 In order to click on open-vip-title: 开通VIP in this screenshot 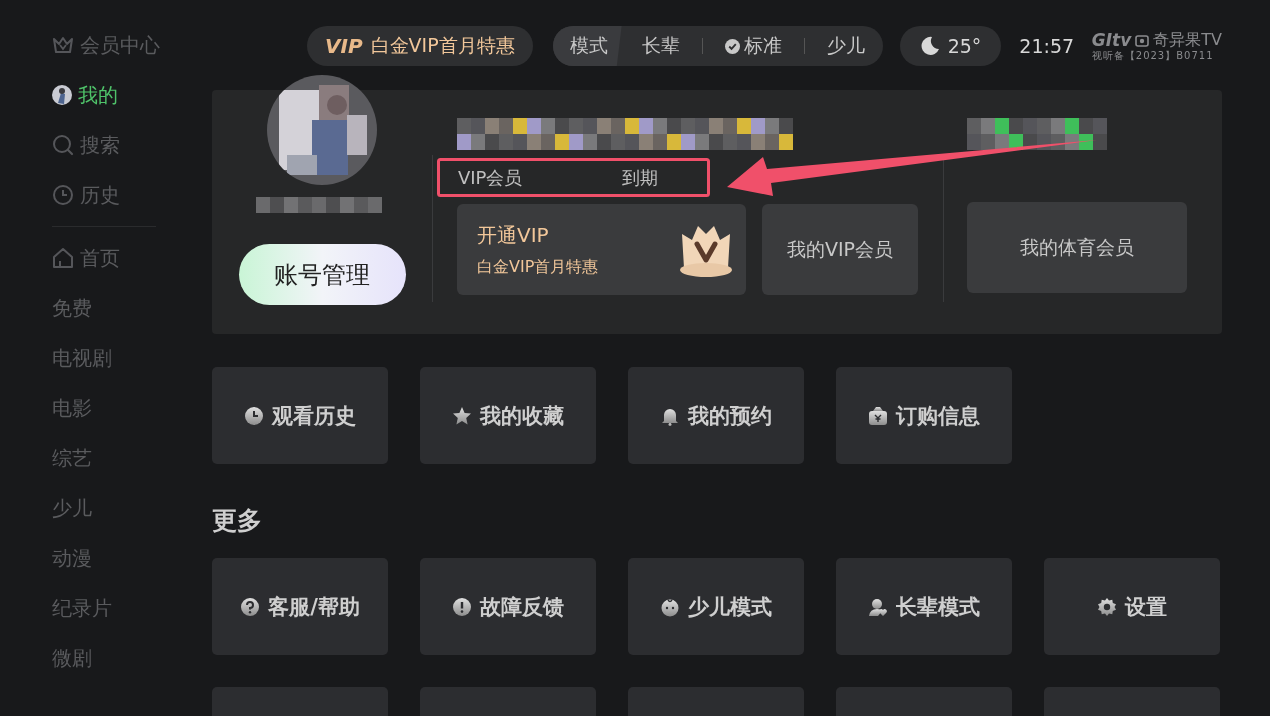, I will do `click(513, 235)`.